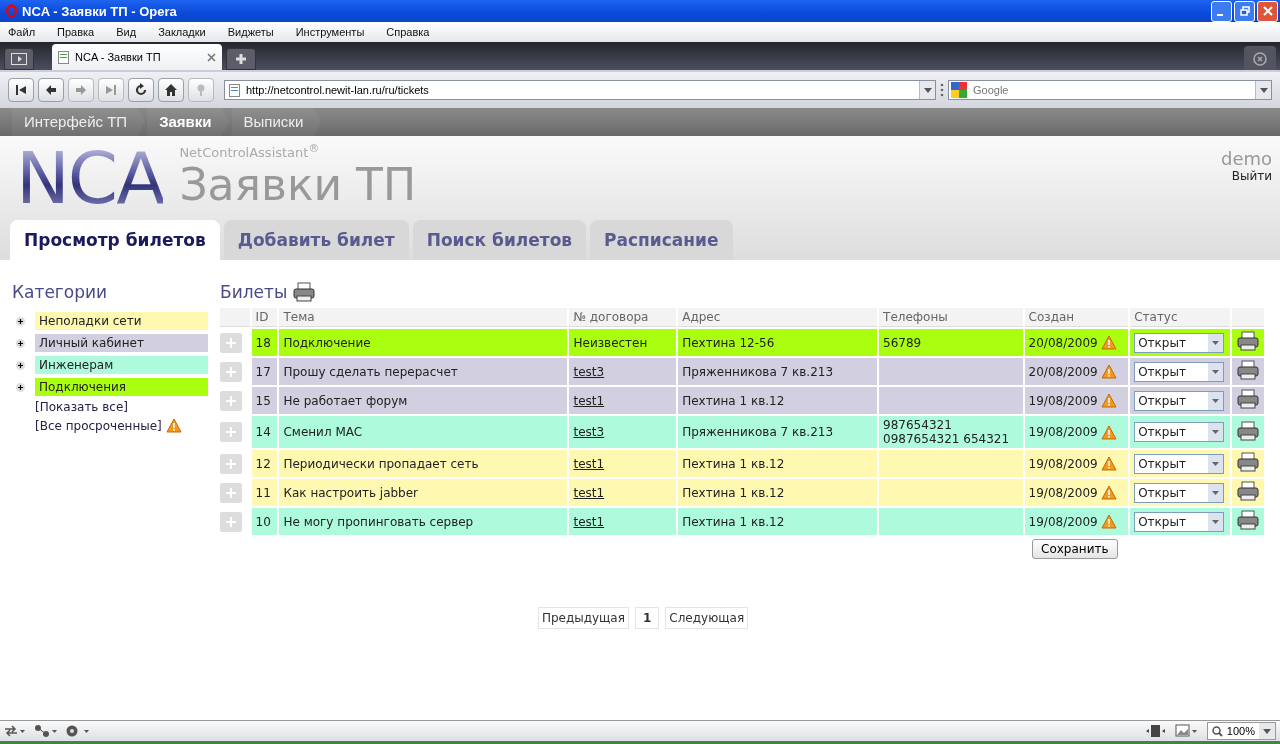  What do you see at coordinates (51, 90) in the screenshot?
I see `back-button` at bounding box center [51, 90].